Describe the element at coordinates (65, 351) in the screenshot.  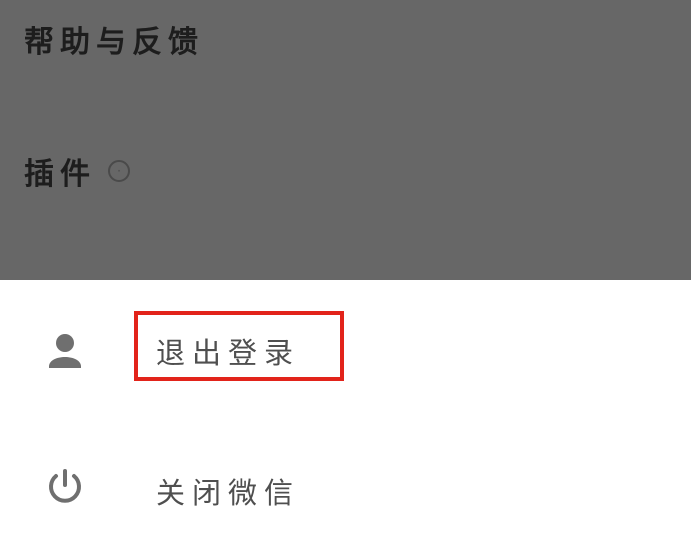
I see `user-icon` at that location.